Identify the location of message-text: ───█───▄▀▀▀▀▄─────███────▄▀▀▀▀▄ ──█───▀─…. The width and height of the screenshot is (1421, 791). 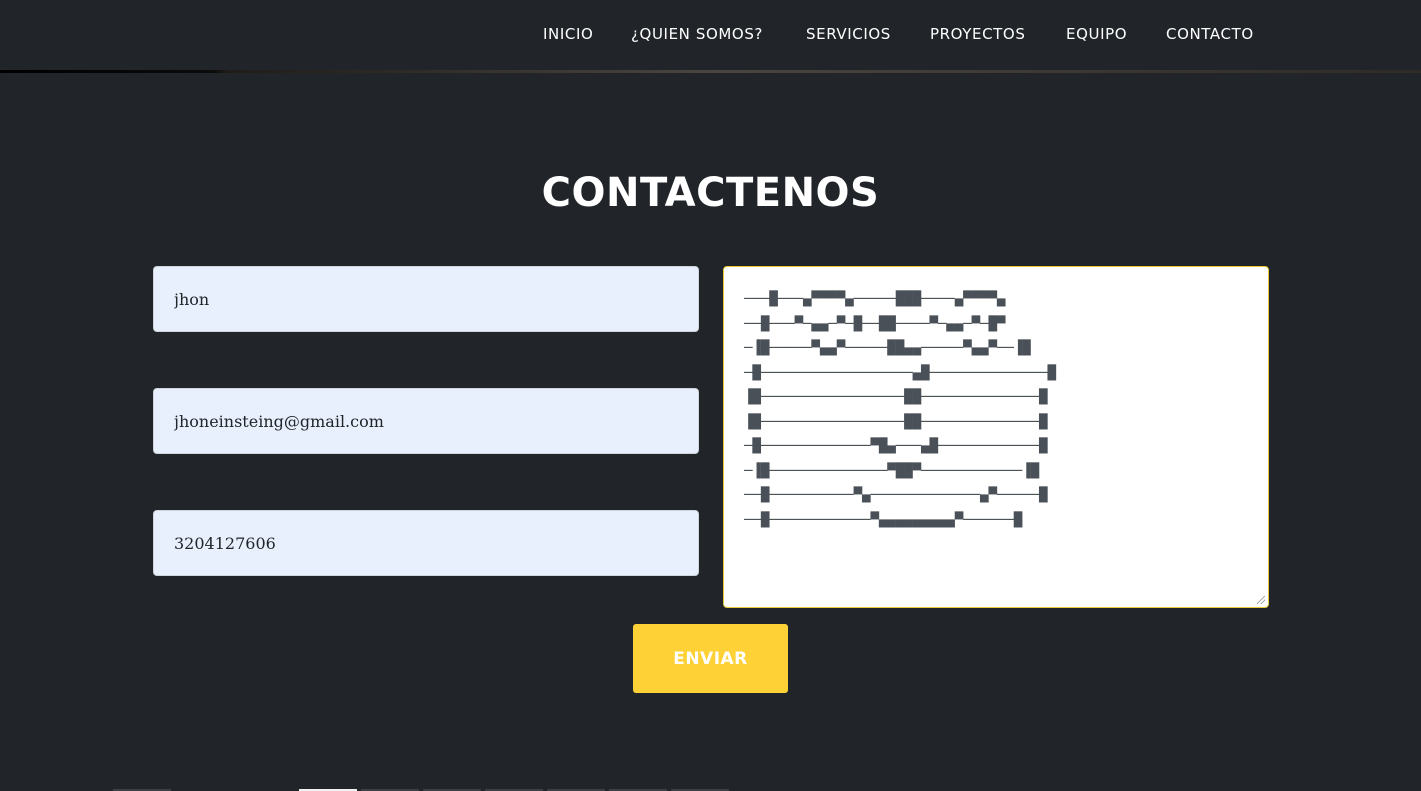
(1003, 409).